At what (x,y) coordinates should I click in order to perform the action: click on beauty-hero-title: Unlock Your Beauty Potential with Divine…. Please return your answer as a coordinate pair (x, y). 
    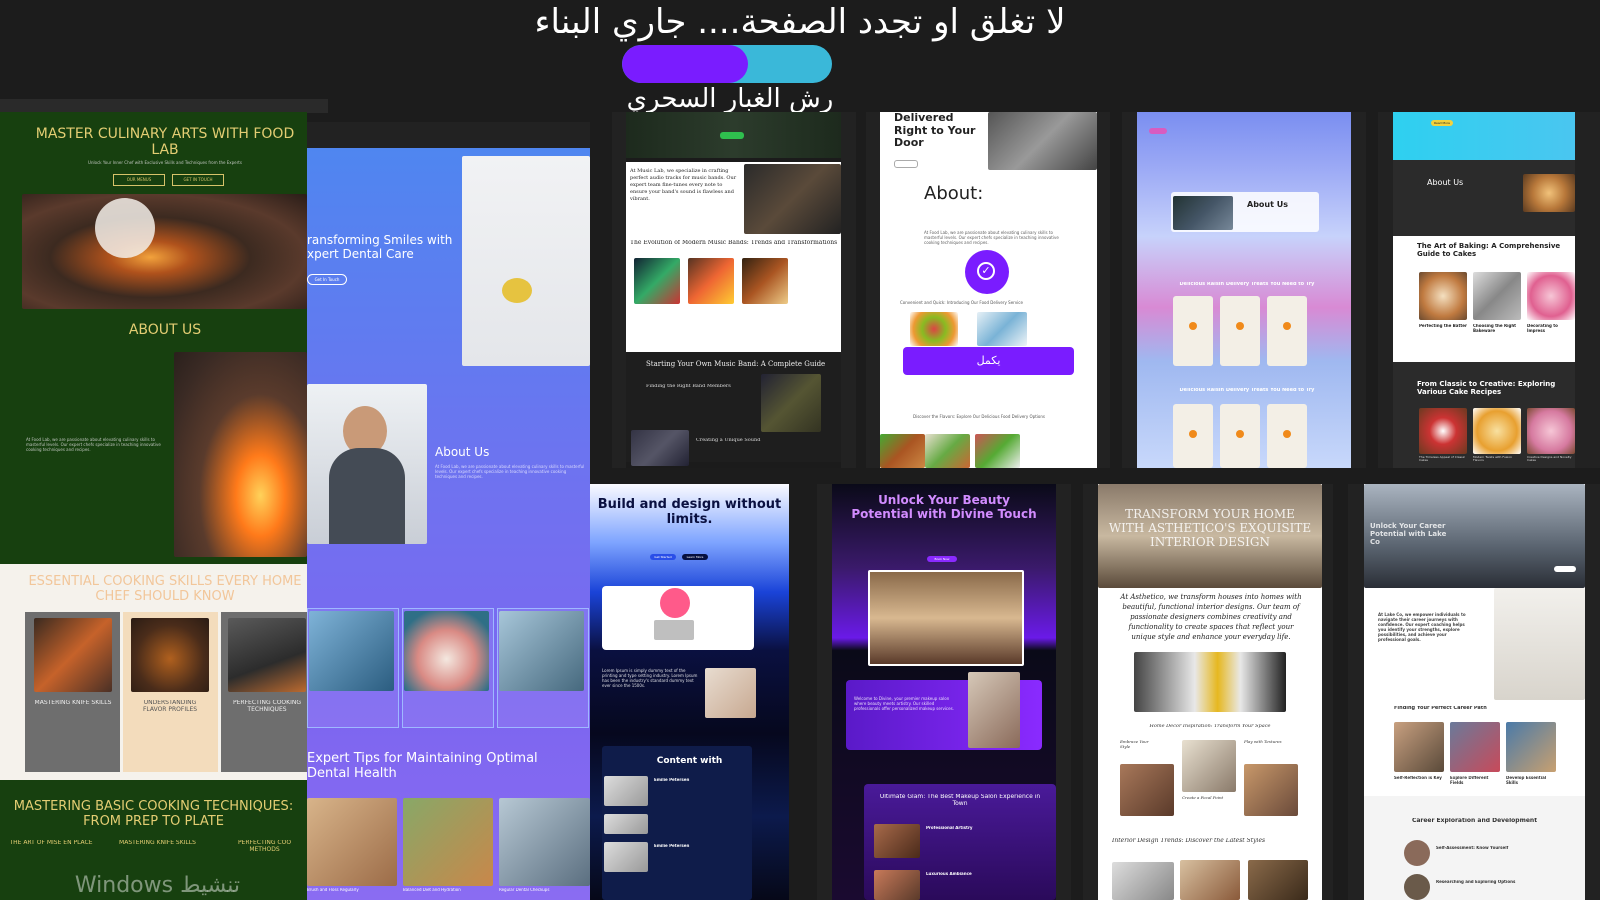
    Looking at the image, I should click on (944, 507).